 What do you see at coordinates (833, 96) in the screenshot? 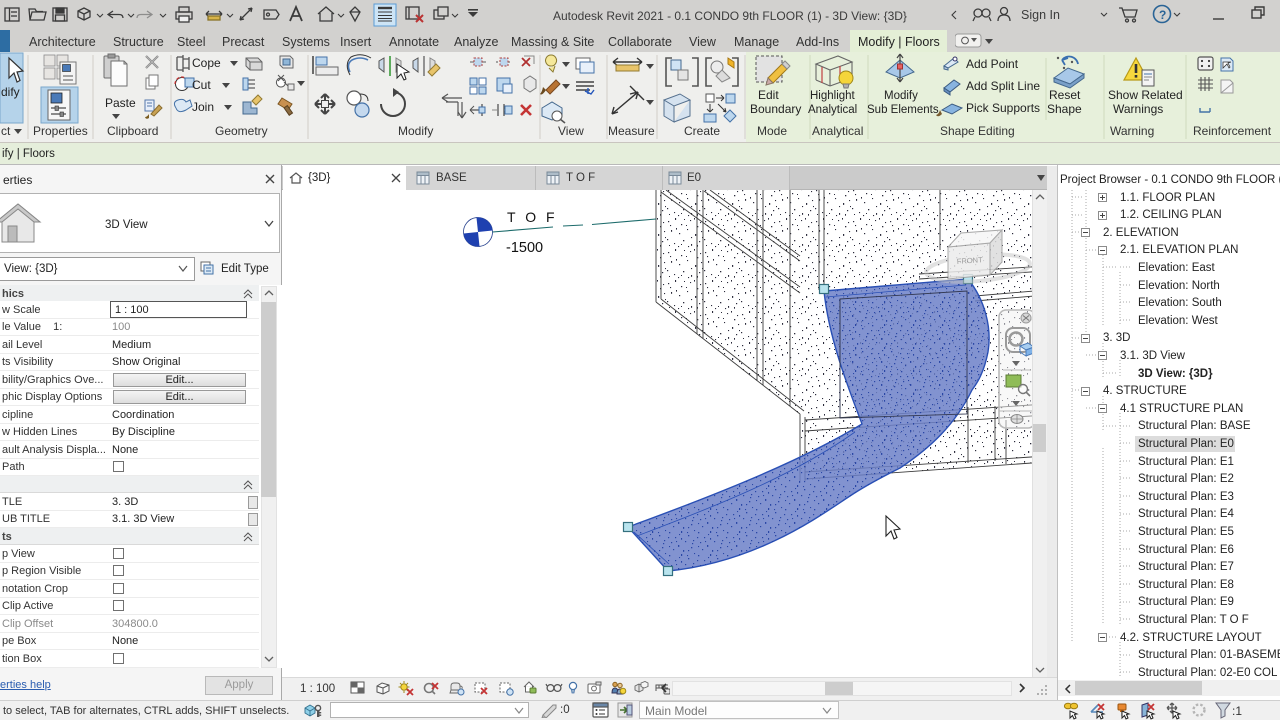
I see `svg-text: Highlight` at bounding box center [833, 96].